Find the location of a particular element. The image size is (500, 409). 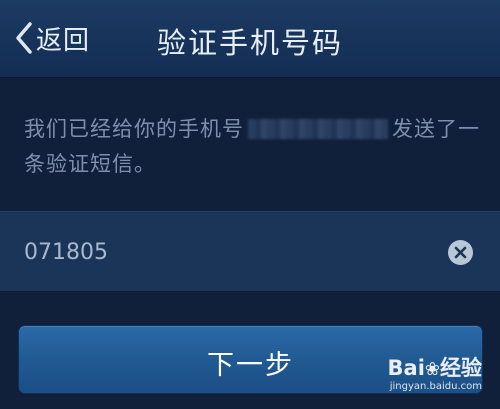

verification-code-input is located at coordinates (224, 252).